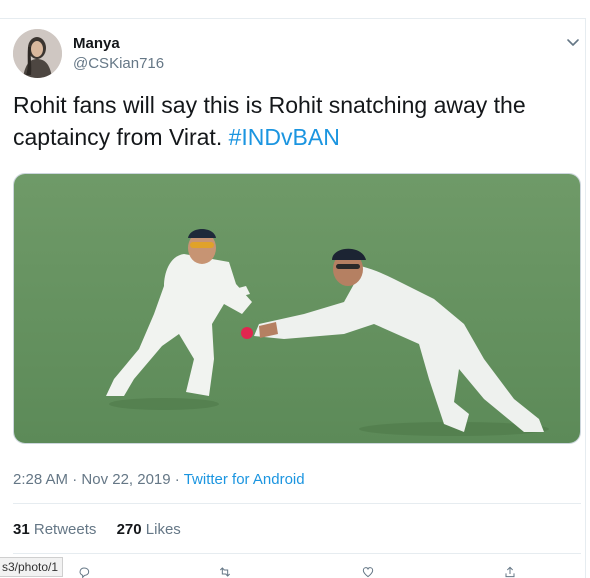 The width and height of the screenshot is (590, 578). Describe the element at coordinates (118, 63) in the screenshot. I see `author-handle: @CSKian716` at that location.